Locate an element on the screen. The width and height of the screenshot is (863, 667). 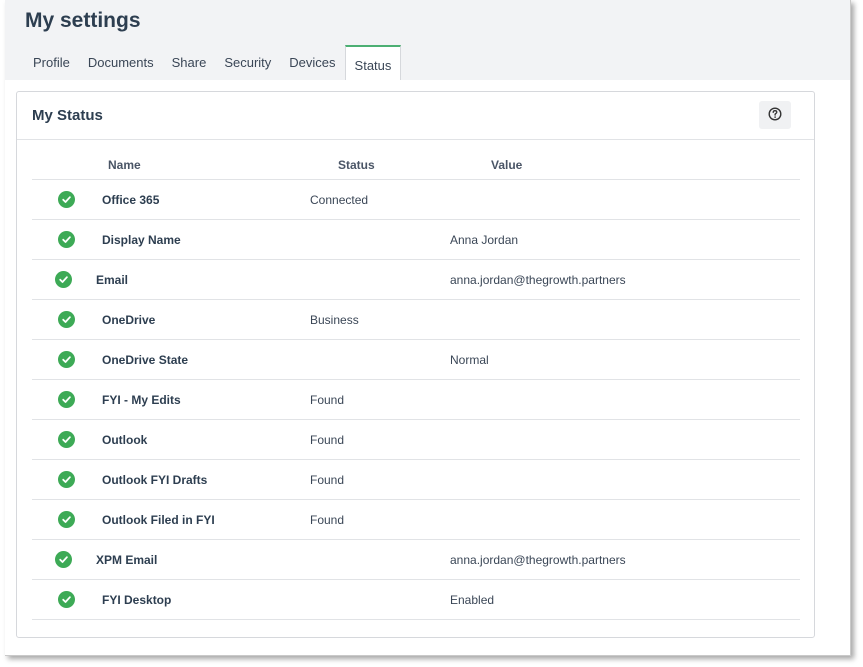
row-name: OneDrive State is located at coordinates (145, 360).